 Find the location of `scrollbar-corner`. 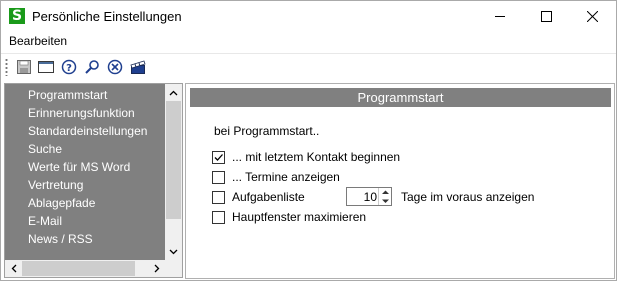

scrollbar-corner is located at coordinates (173, 268).